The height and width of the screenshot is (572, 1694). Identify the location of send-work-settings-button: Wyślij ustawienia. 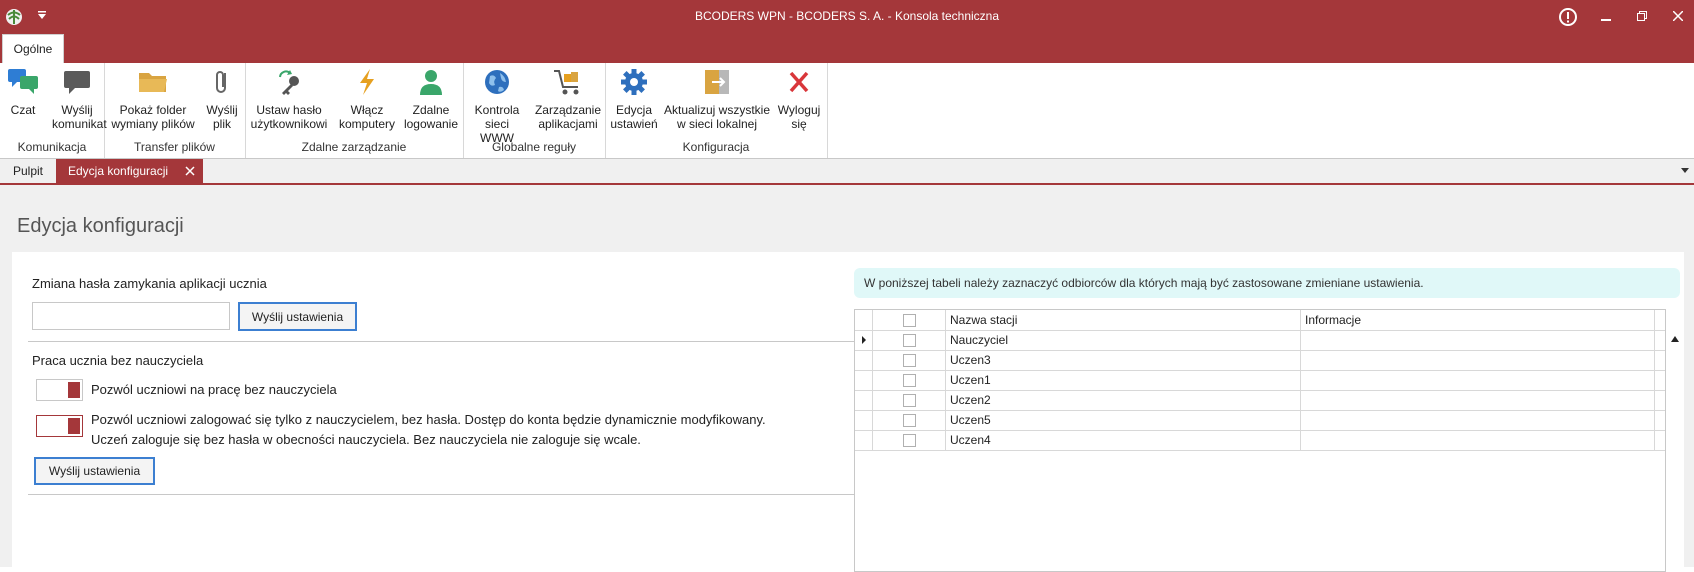
(94, 471).